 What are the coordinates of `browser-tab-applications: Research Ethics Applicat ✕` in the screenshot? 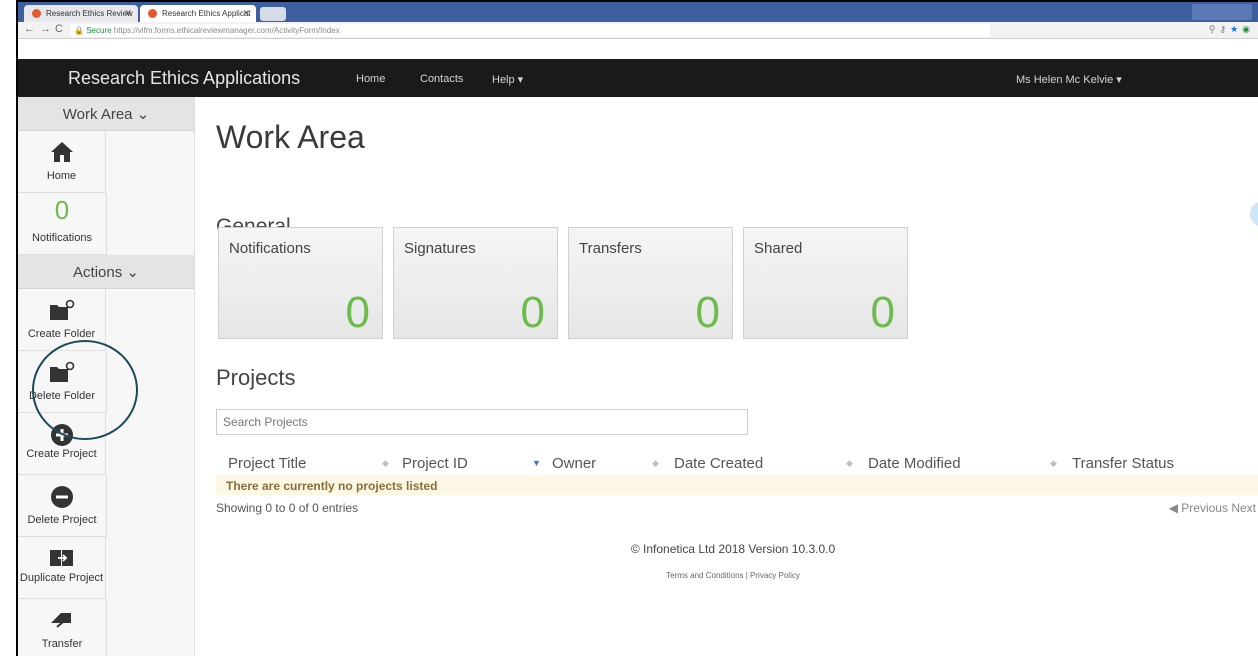 It's located at (198, 13).